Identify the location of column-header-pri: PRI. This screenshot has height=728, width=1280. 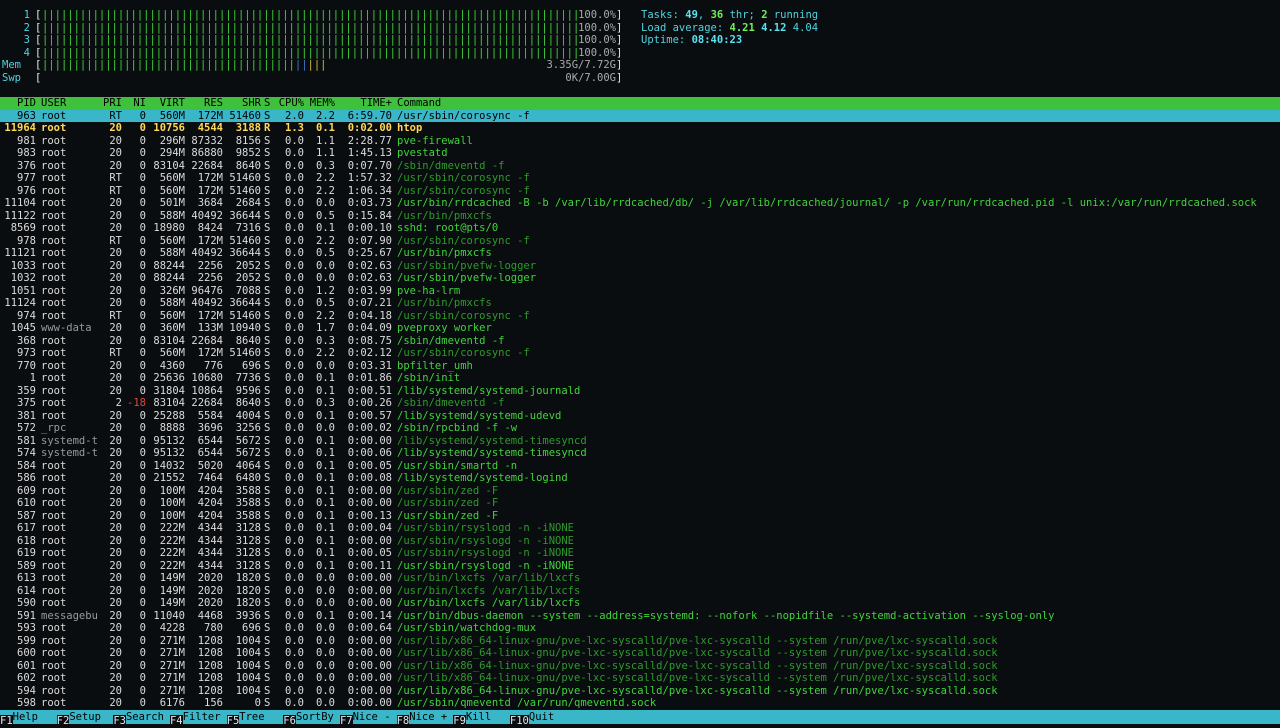
(111, 103).